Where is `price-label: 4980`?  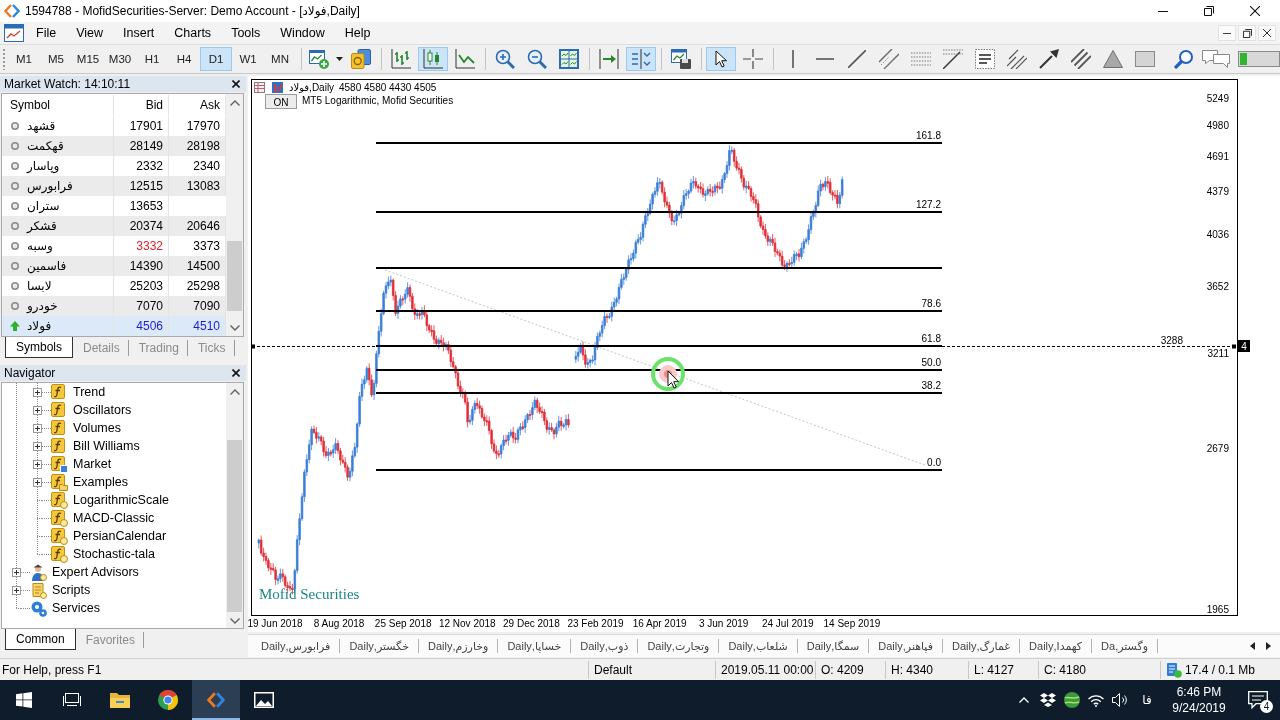
price-label: 4980 is located at coordinates (1217, 125).